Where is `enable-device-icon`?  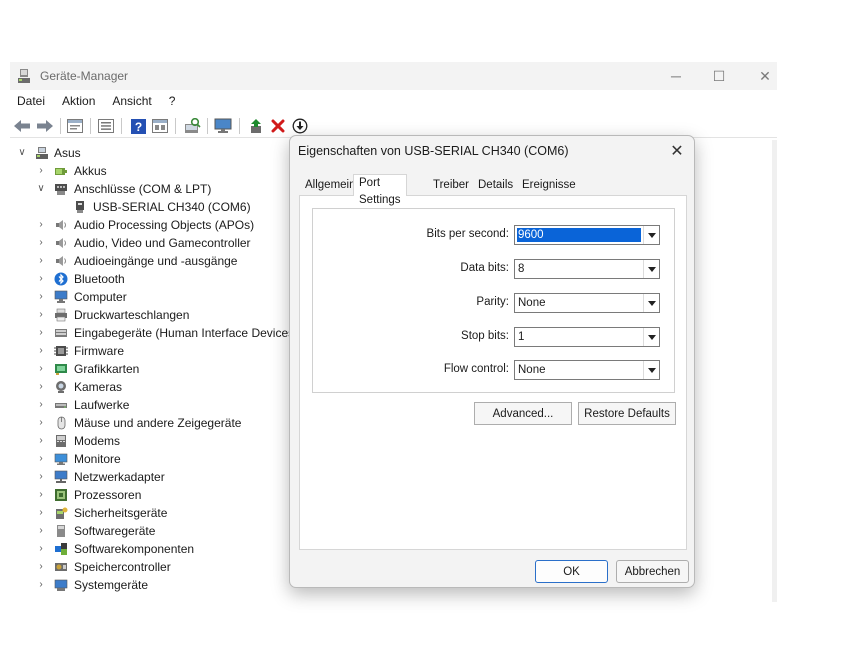 enable-device-icon is located at coordinates (256, 126).